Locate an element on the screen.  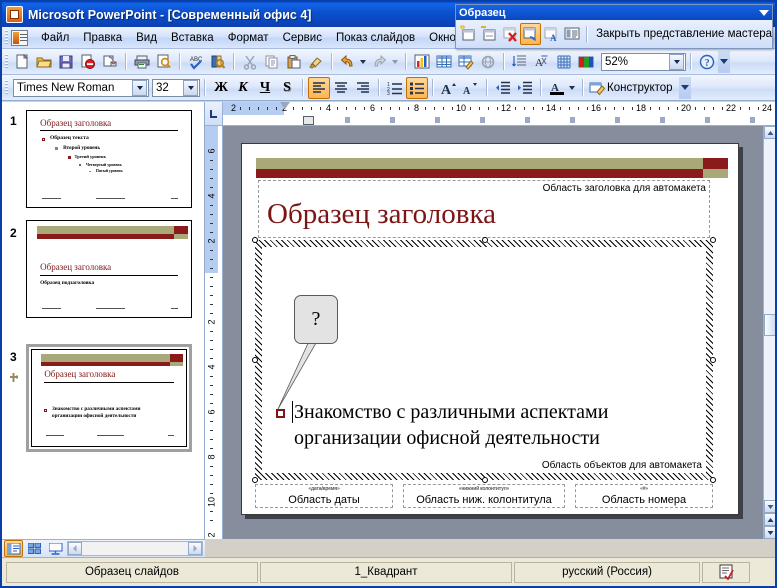
menu-item-view: Вид is located at coordinates (146, 38).